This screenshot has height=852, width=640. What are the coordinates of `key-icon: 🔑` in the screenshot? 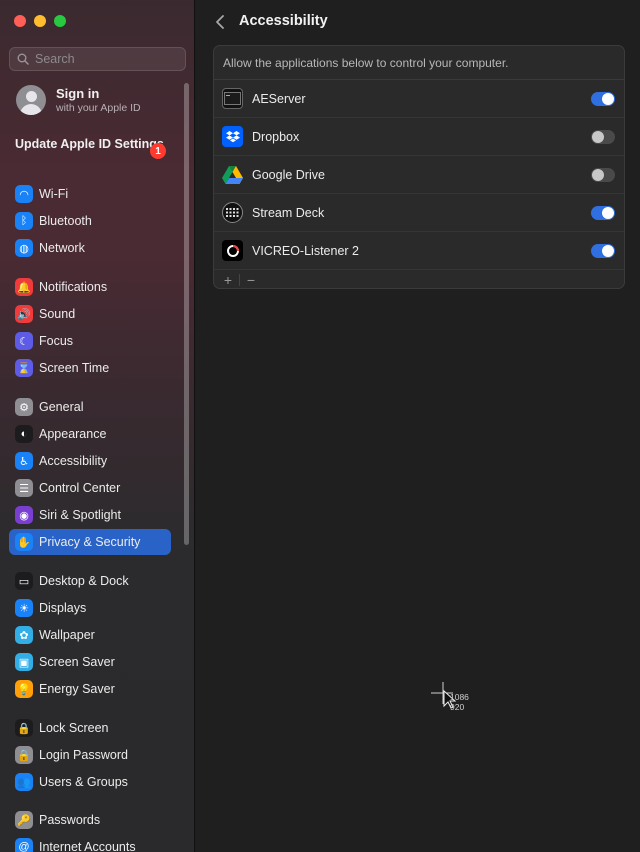 It's located at (24, 820).